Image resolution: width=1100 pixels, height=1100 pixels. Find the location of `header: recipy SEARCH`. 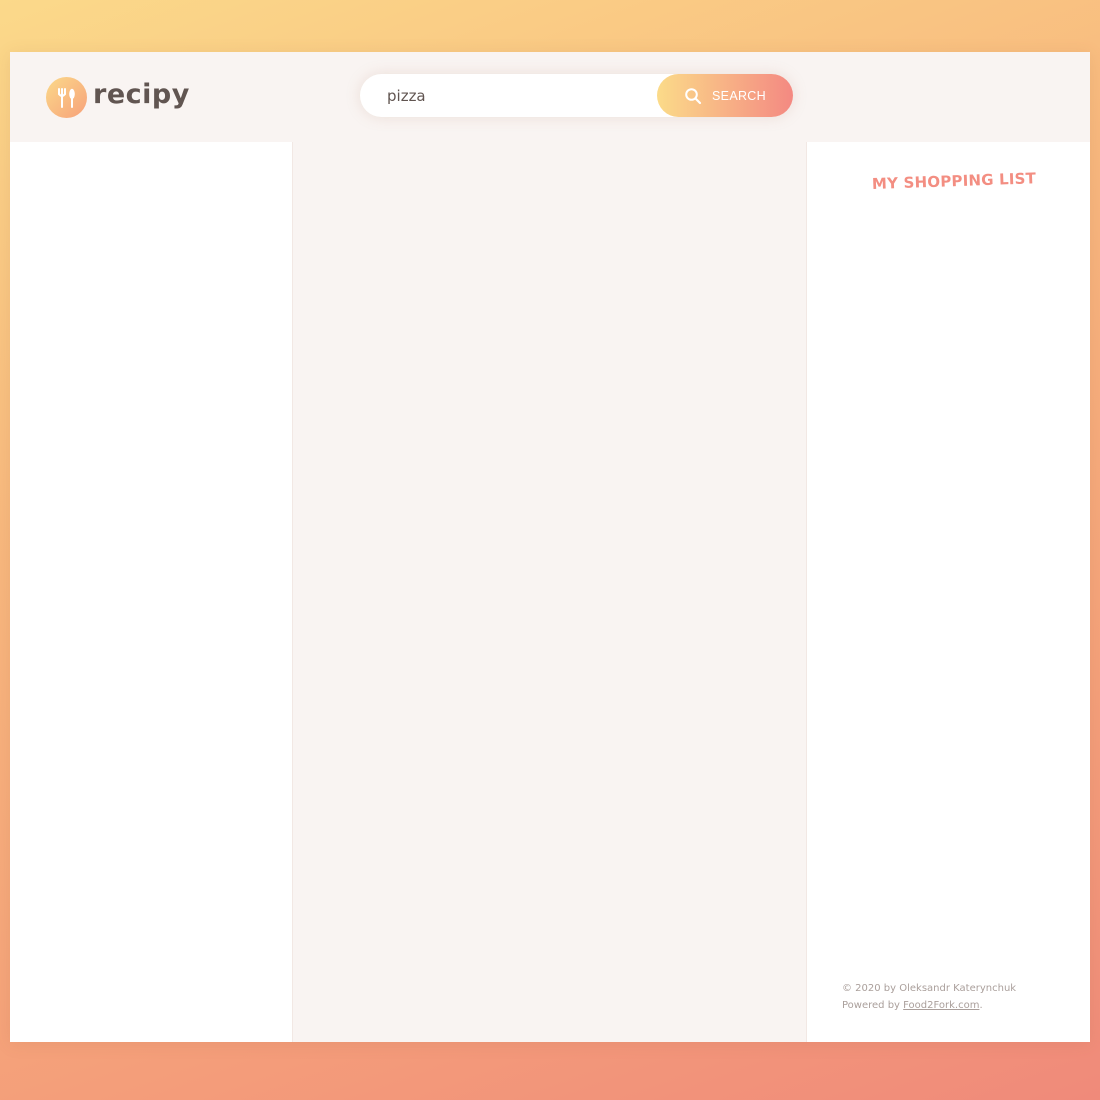

header: recipy SEARCH is located at coordinates (550, 97).